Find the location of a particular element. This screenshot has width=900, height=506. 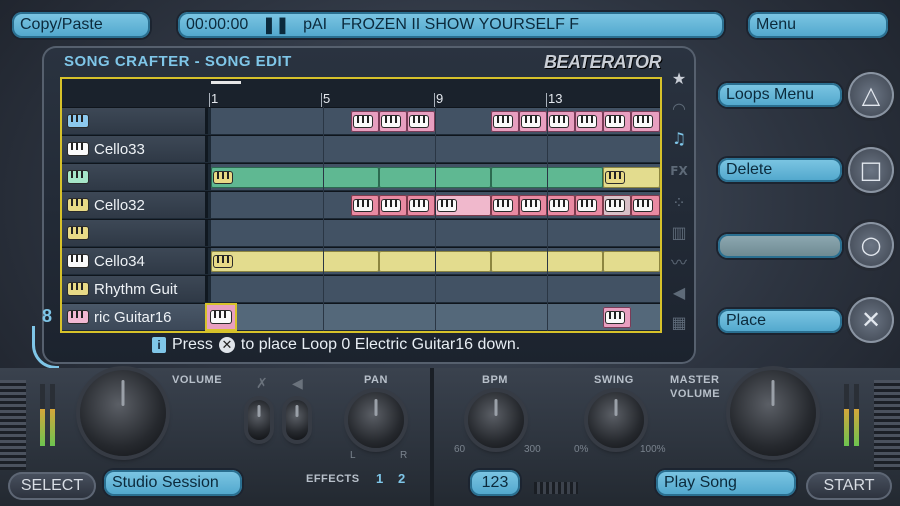

track-row: Cello33 is located at coordinates (361, 148).